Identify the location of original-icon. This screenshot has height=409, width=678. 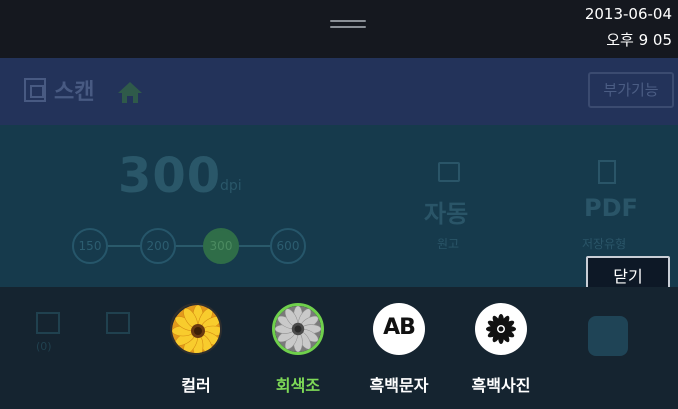
(449, 172).